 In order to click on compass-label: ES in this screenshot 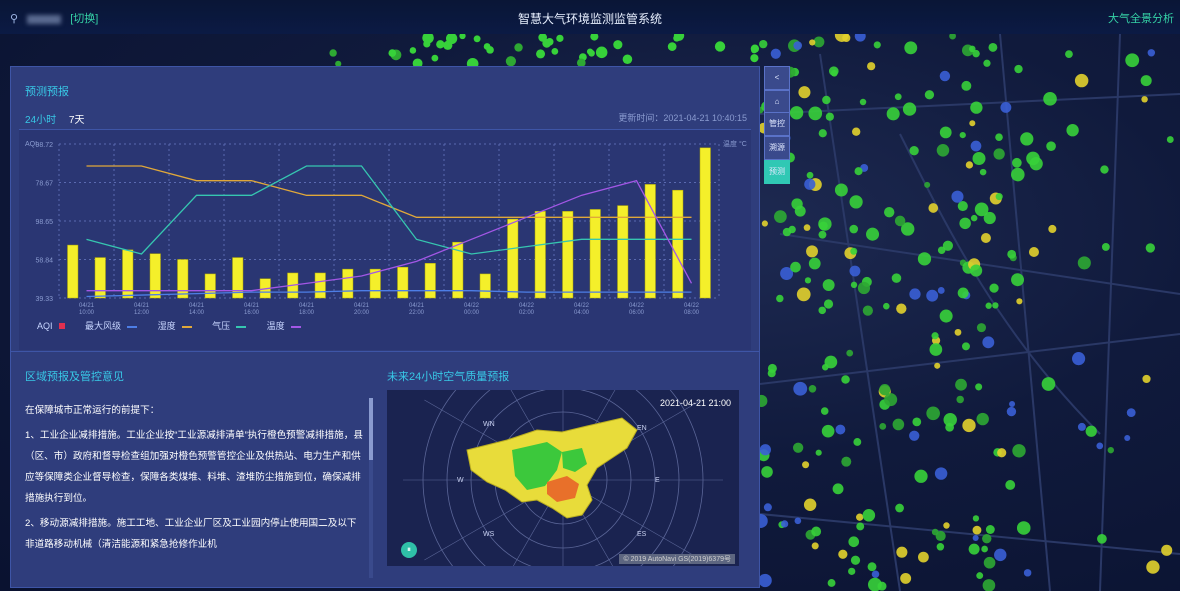, I will do `click(642, 534)`.